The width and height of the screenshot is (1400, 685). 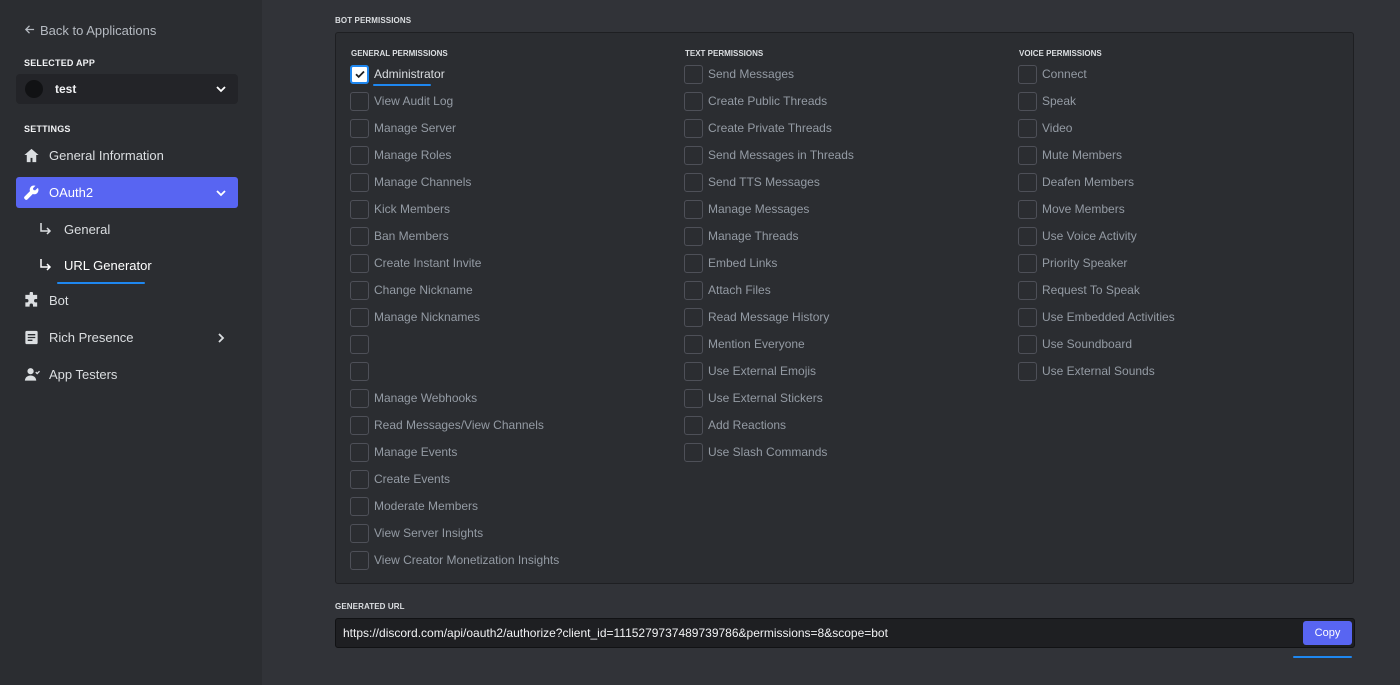 I want to click on permission-option: Administrator, so click(x=397, y=74).